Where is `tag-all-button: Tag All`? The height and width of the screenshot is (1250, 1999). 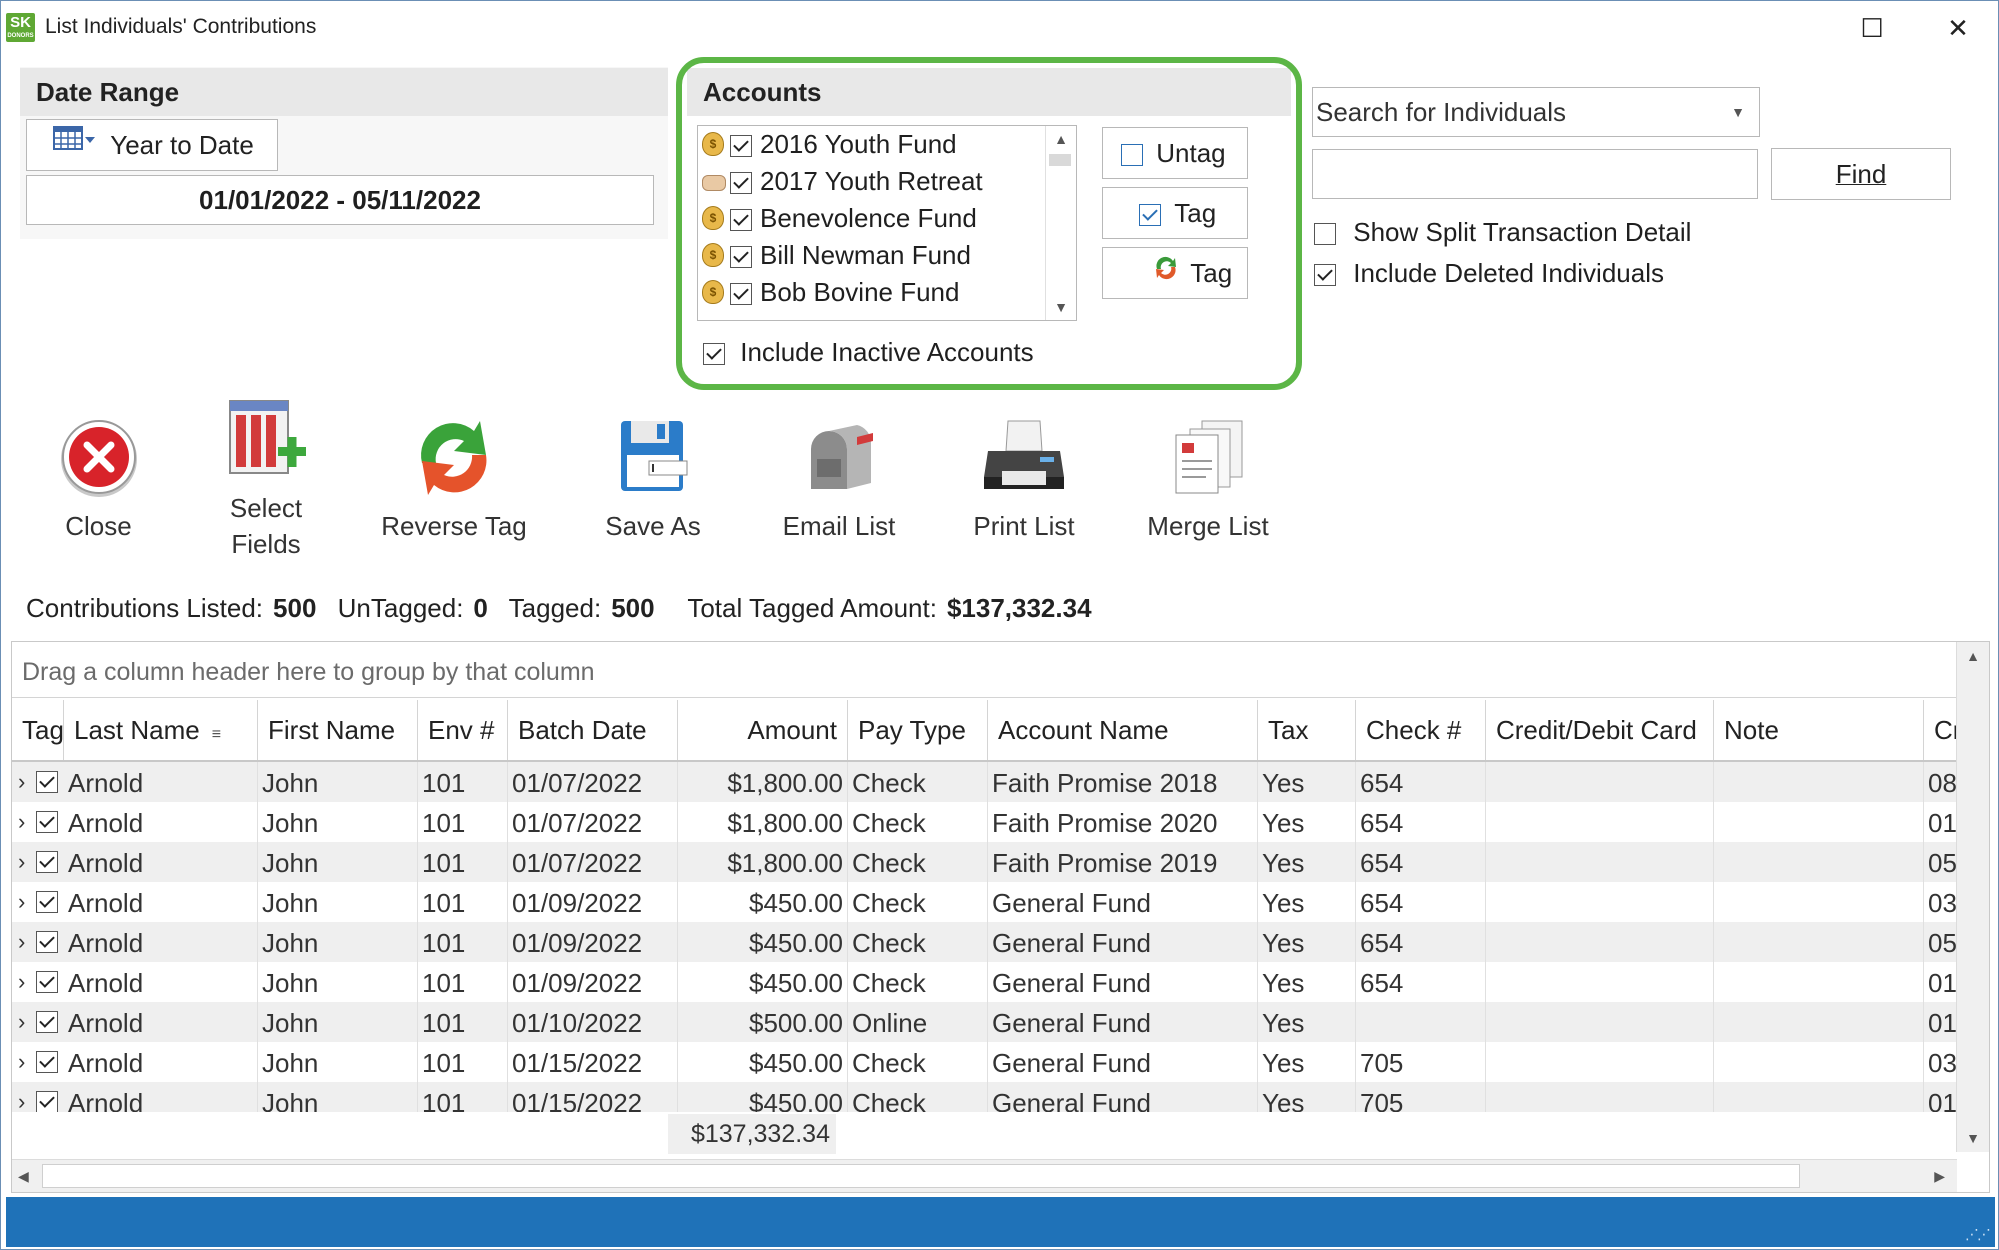
tag-all-button: Tag All is located at coordinates (1175, 232).